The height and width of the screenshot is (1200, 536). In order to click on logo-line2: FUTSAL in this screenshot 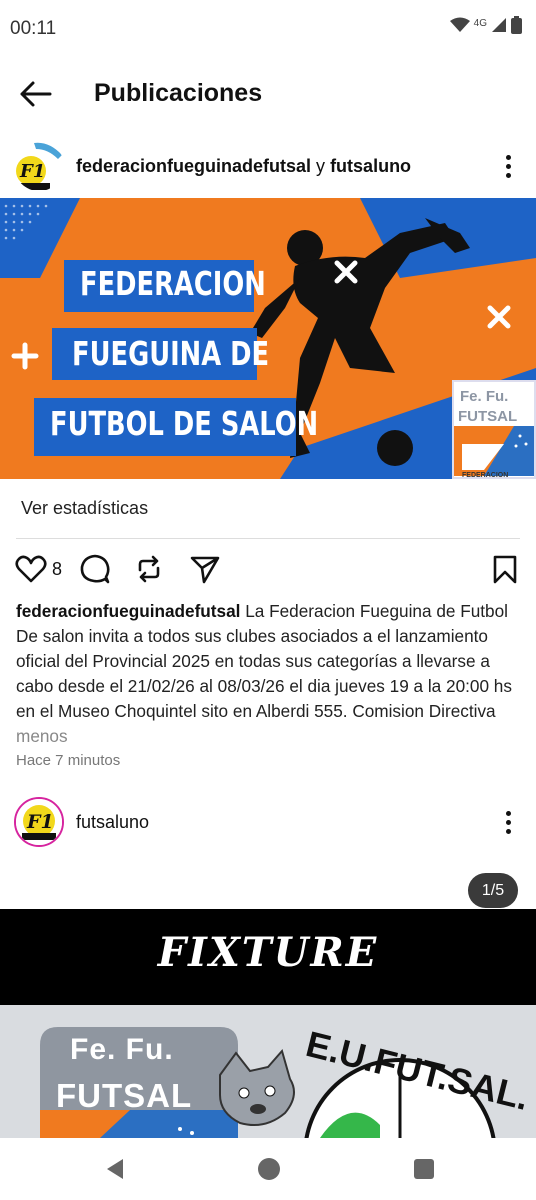, I will do `click(124, 1095)`.